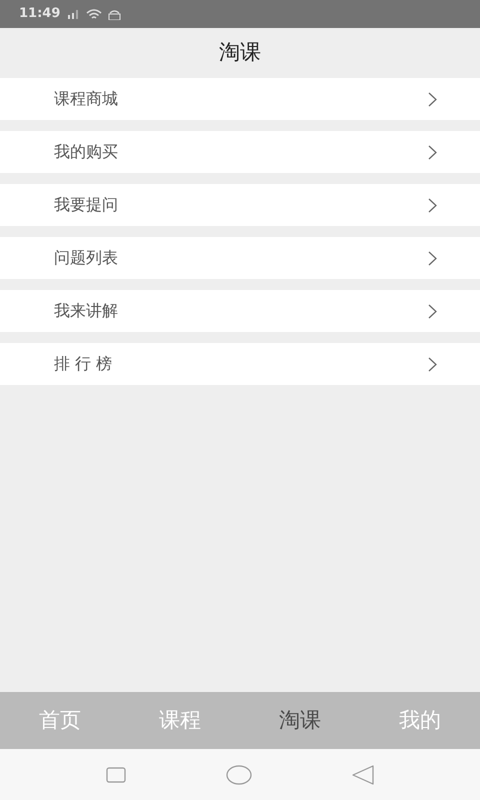  Describe the element at coordinates (240, 152) in the screenshot. I see `menu-item: 我的购买` at that location.